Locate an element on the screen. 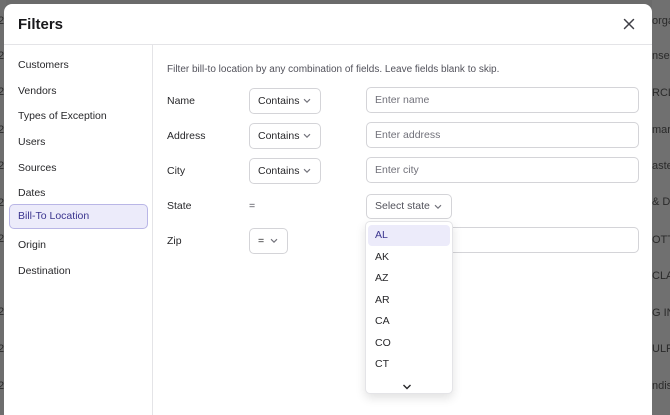 Image resolution: width=670 pixels, height=415 pixels. sidebar-item-destination: Destination is located at coordinates (78, 271).